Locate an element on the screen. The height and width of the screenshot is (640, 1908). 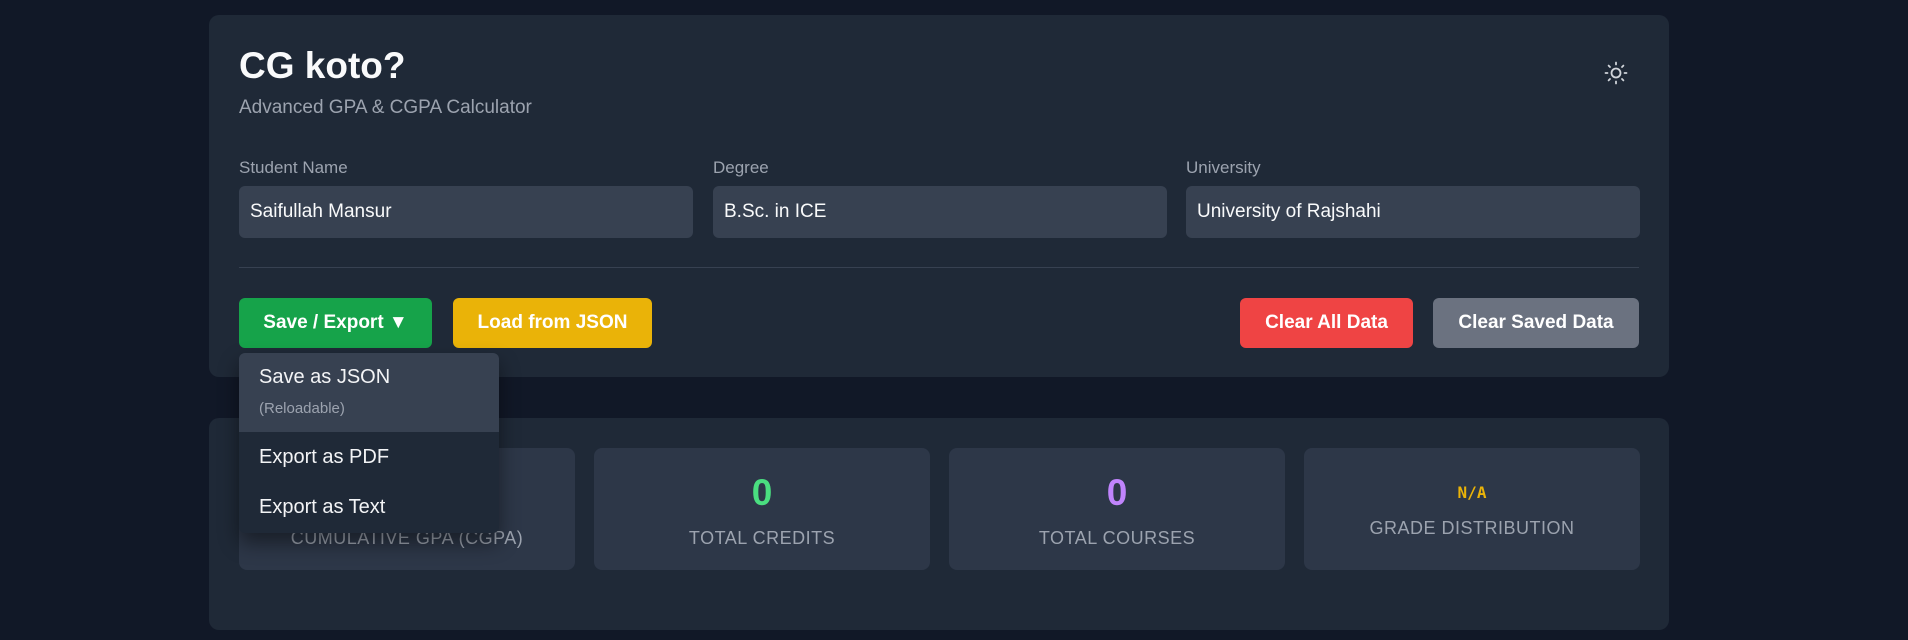
export-pdf-label: Export as PDF is located at coordinates (324, 457).